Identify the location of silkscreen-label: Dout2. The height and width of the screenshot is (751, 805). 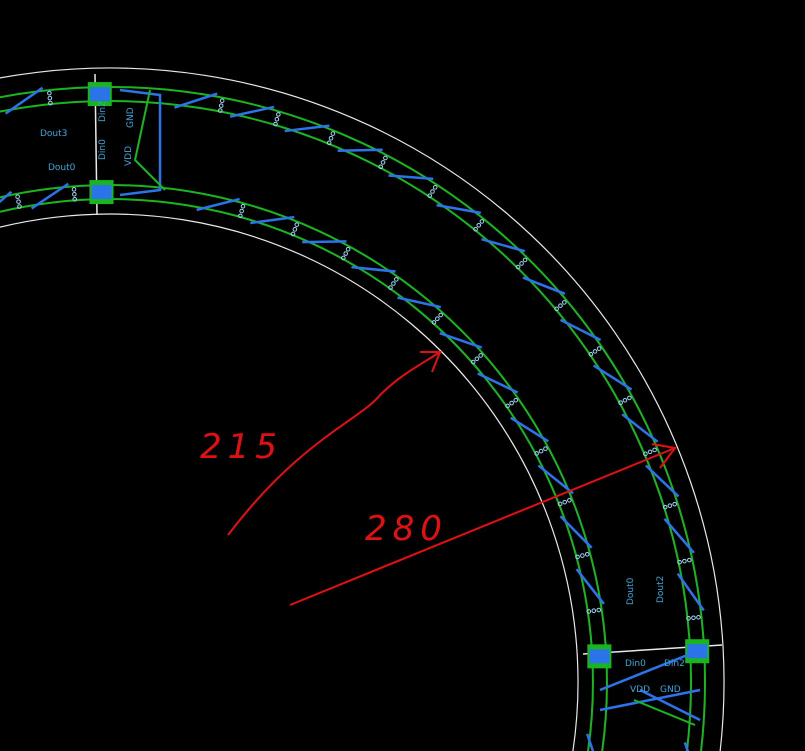
(661, 589).